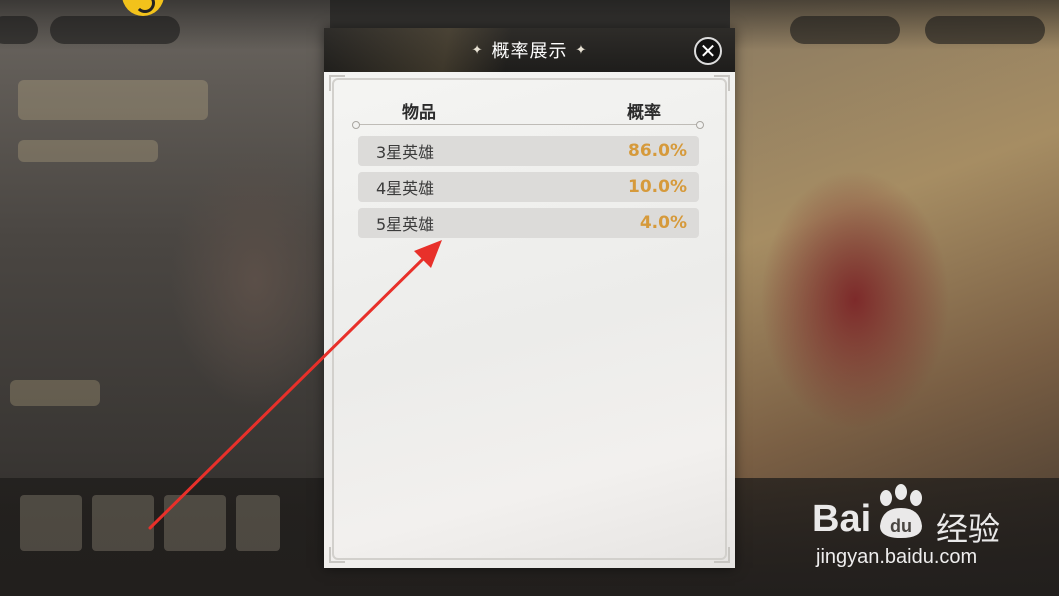 Image resolution: width=1059 pixels, height=596 pixels. Describe the element at coordinates (405, 224) in the screenshot. I see `row-item-name: 5星英雄` at that location.